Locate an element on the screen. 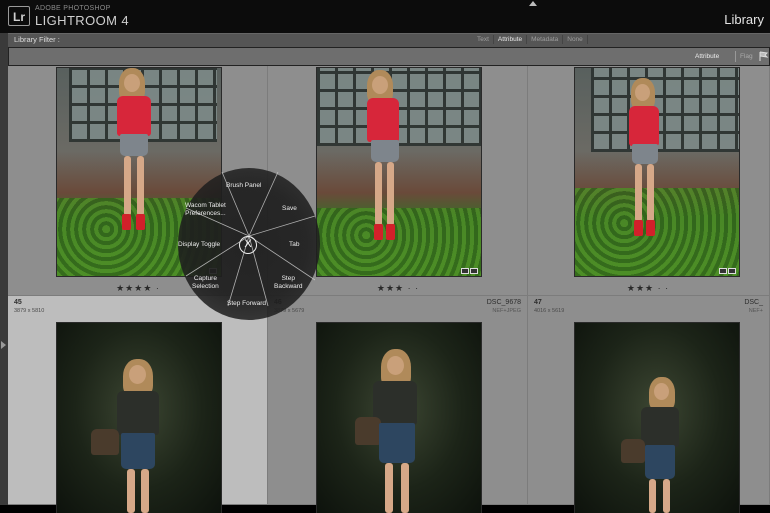  filter-tabs: Text Attribute Metadata None is located at coordinates (530, 39).